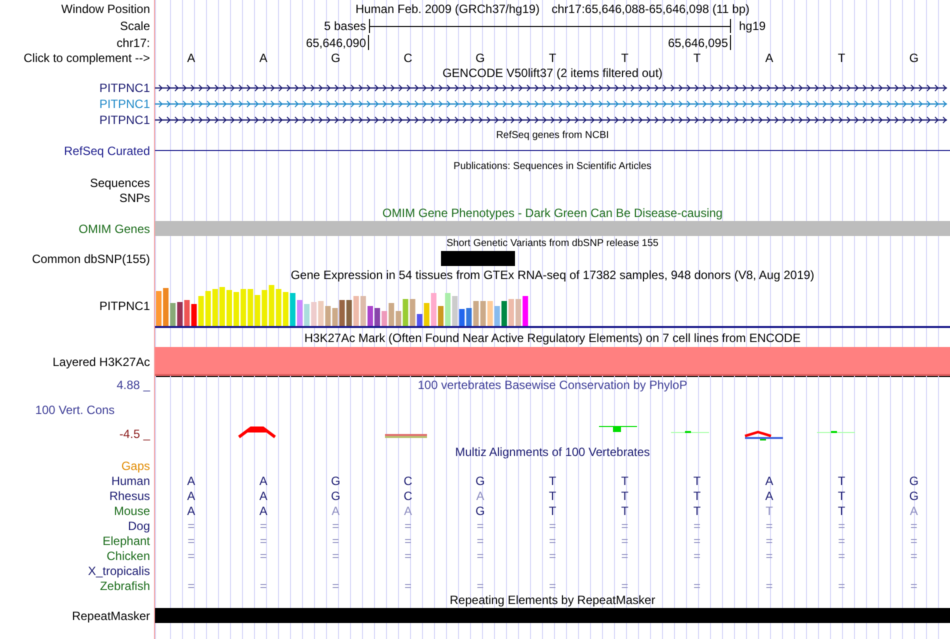 This screenshot has height=639, width=950. I want to click on track-title: OMIM Gene Phenotypes - Dark Green Can Be Disease-causing, so click(552, 212).